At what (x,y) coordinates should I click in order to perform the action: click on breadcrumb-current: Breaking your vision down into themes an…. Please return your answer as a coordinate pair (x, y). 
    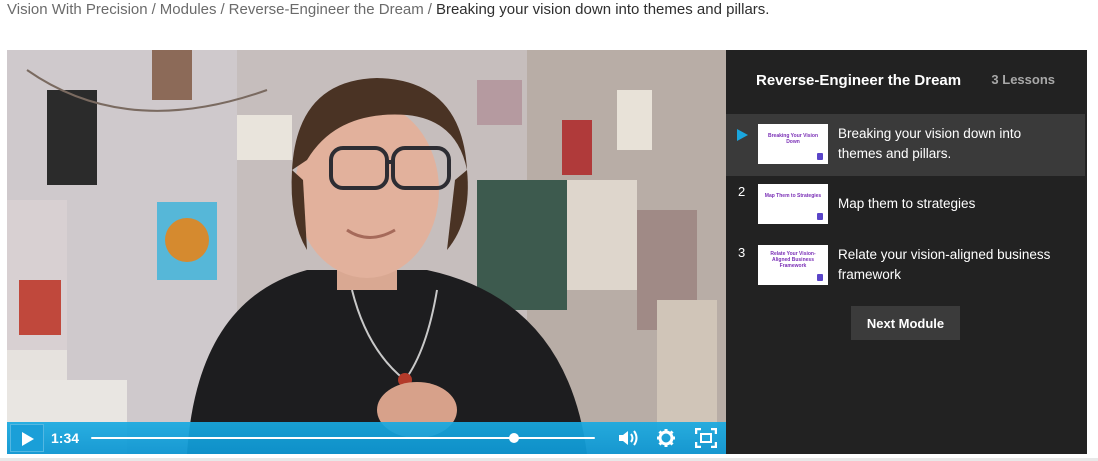
    Looking at the image, I should click on (602, 9).